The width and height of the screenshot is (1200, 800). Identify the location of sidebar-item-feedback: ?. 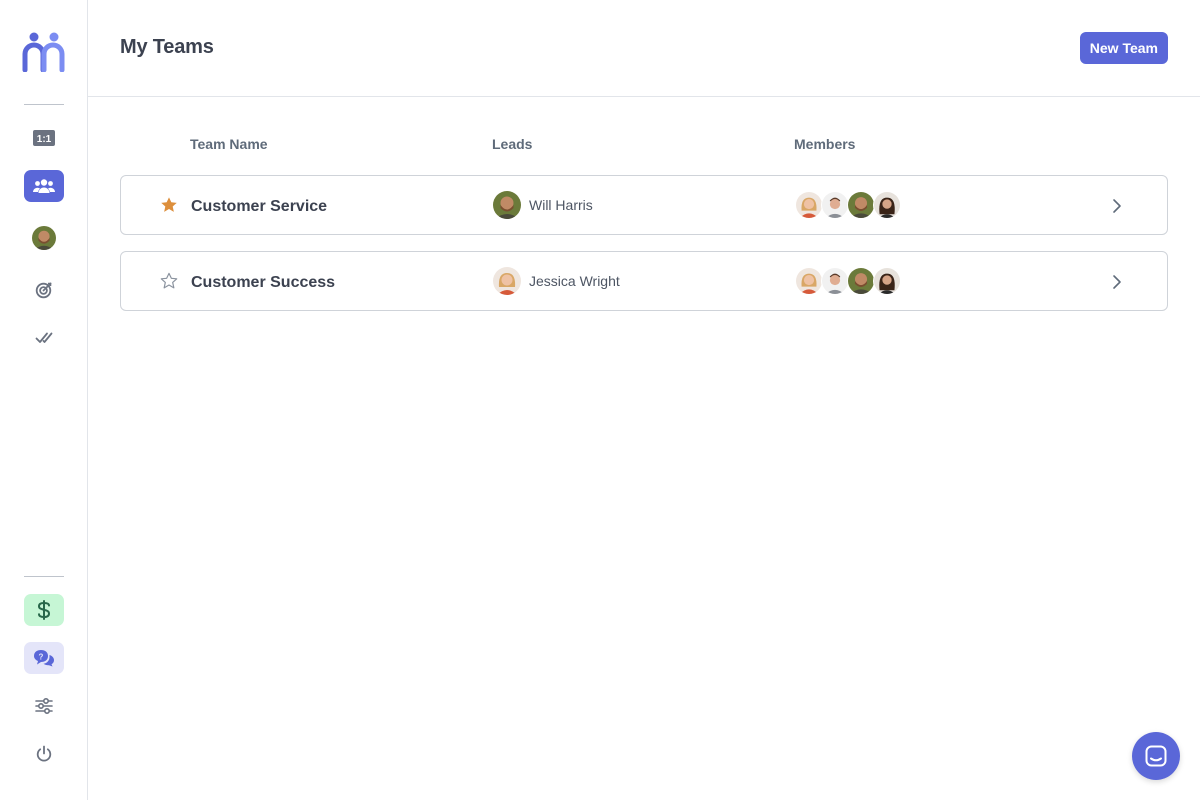
(44, 658).